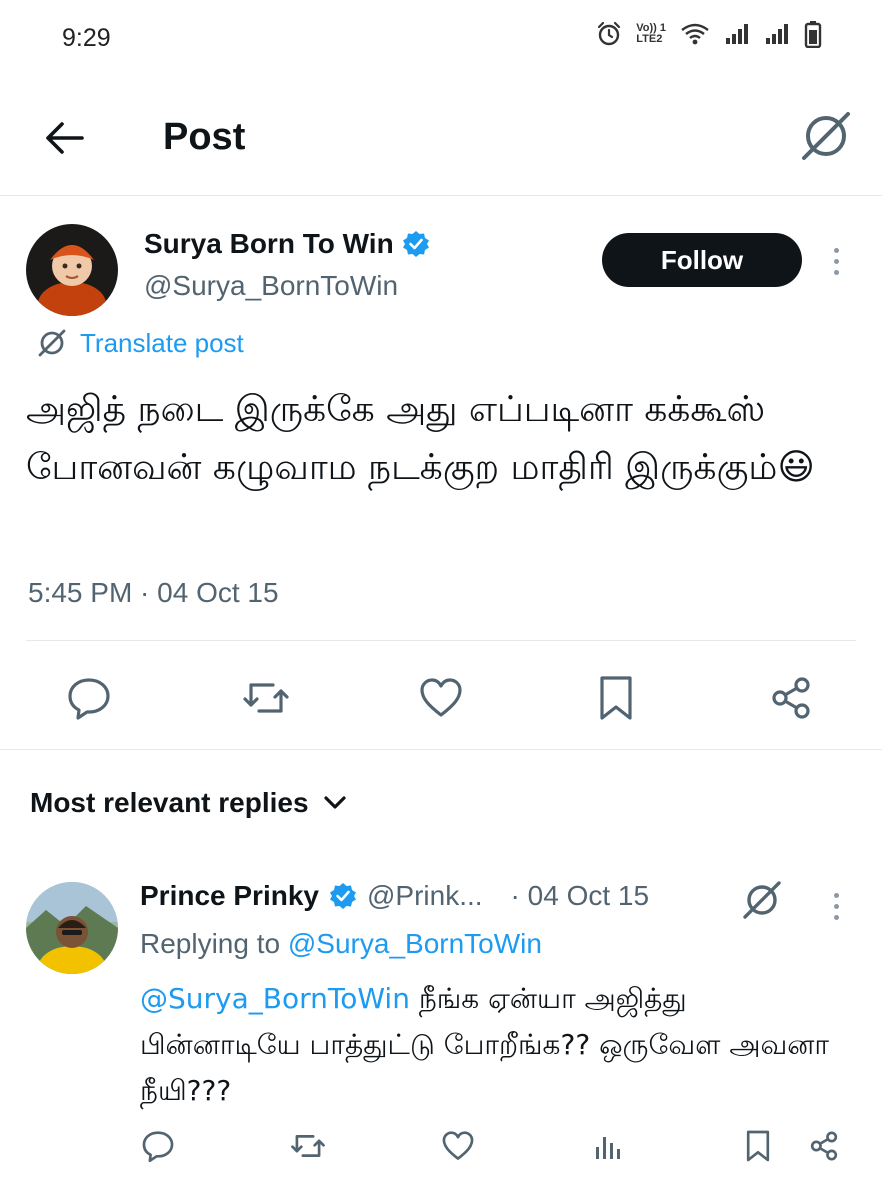 The height and width of the screenshot is (1200, 882). What do you see at coordinates (441, 39) in the screenshot?
I see `status-bar: 9:29 Vo)) 1 LTE2` at bounding box center [441, 39].